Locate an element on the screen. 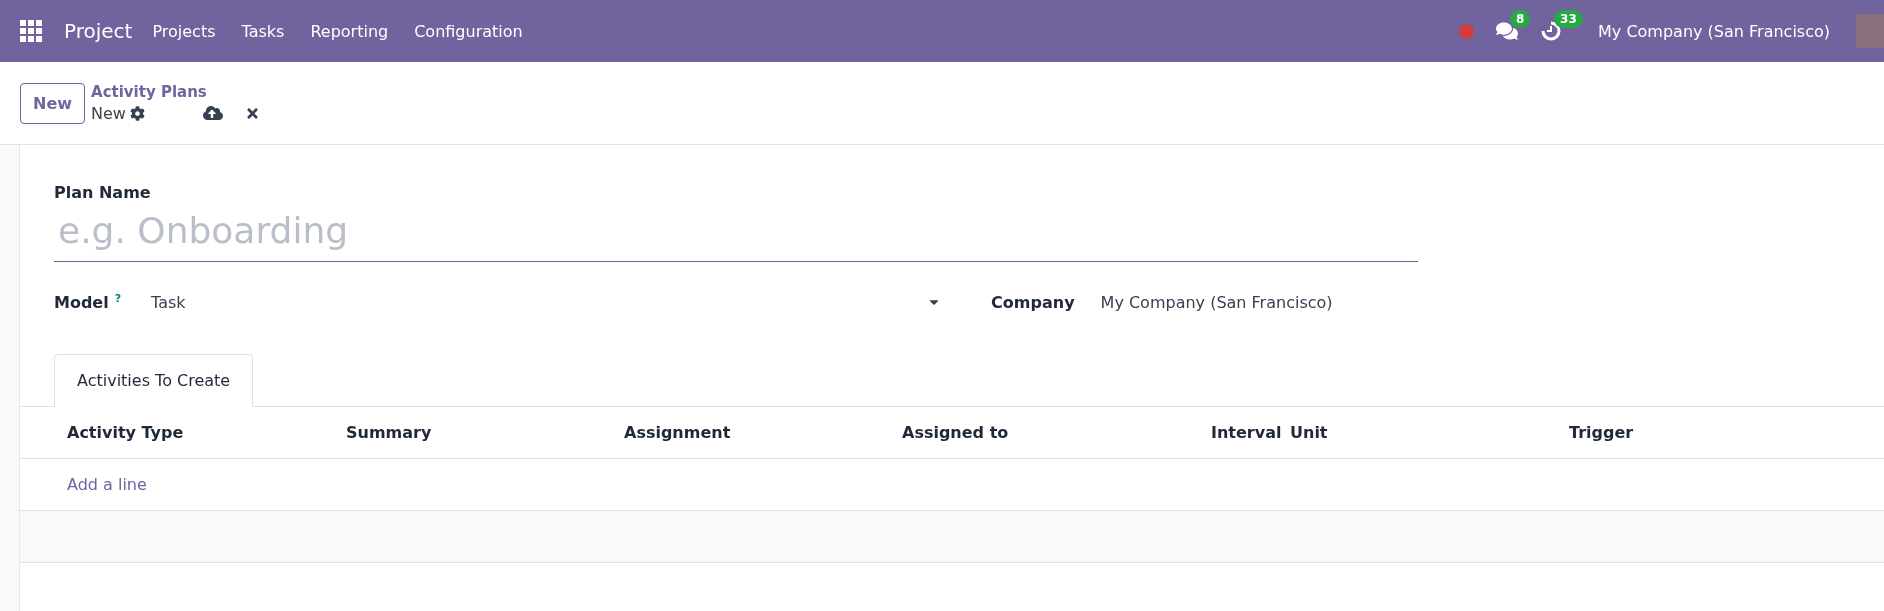  field-label: Plan Name is located at coordinates (103, 192).